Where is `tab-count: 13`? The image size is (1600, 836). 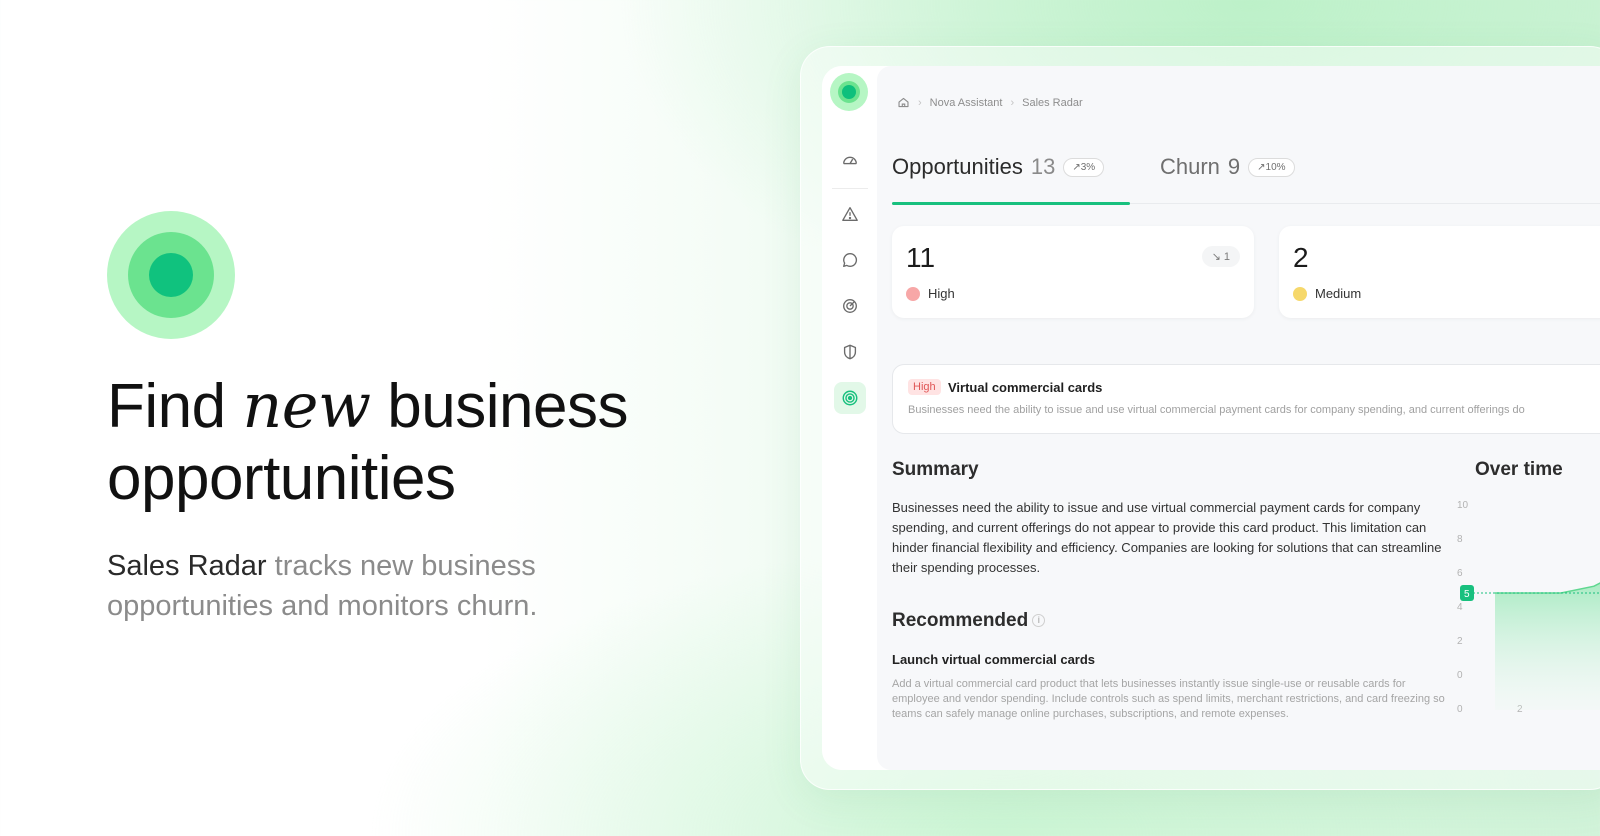 tab-count: 13 is located at coordinates (1043, 166).